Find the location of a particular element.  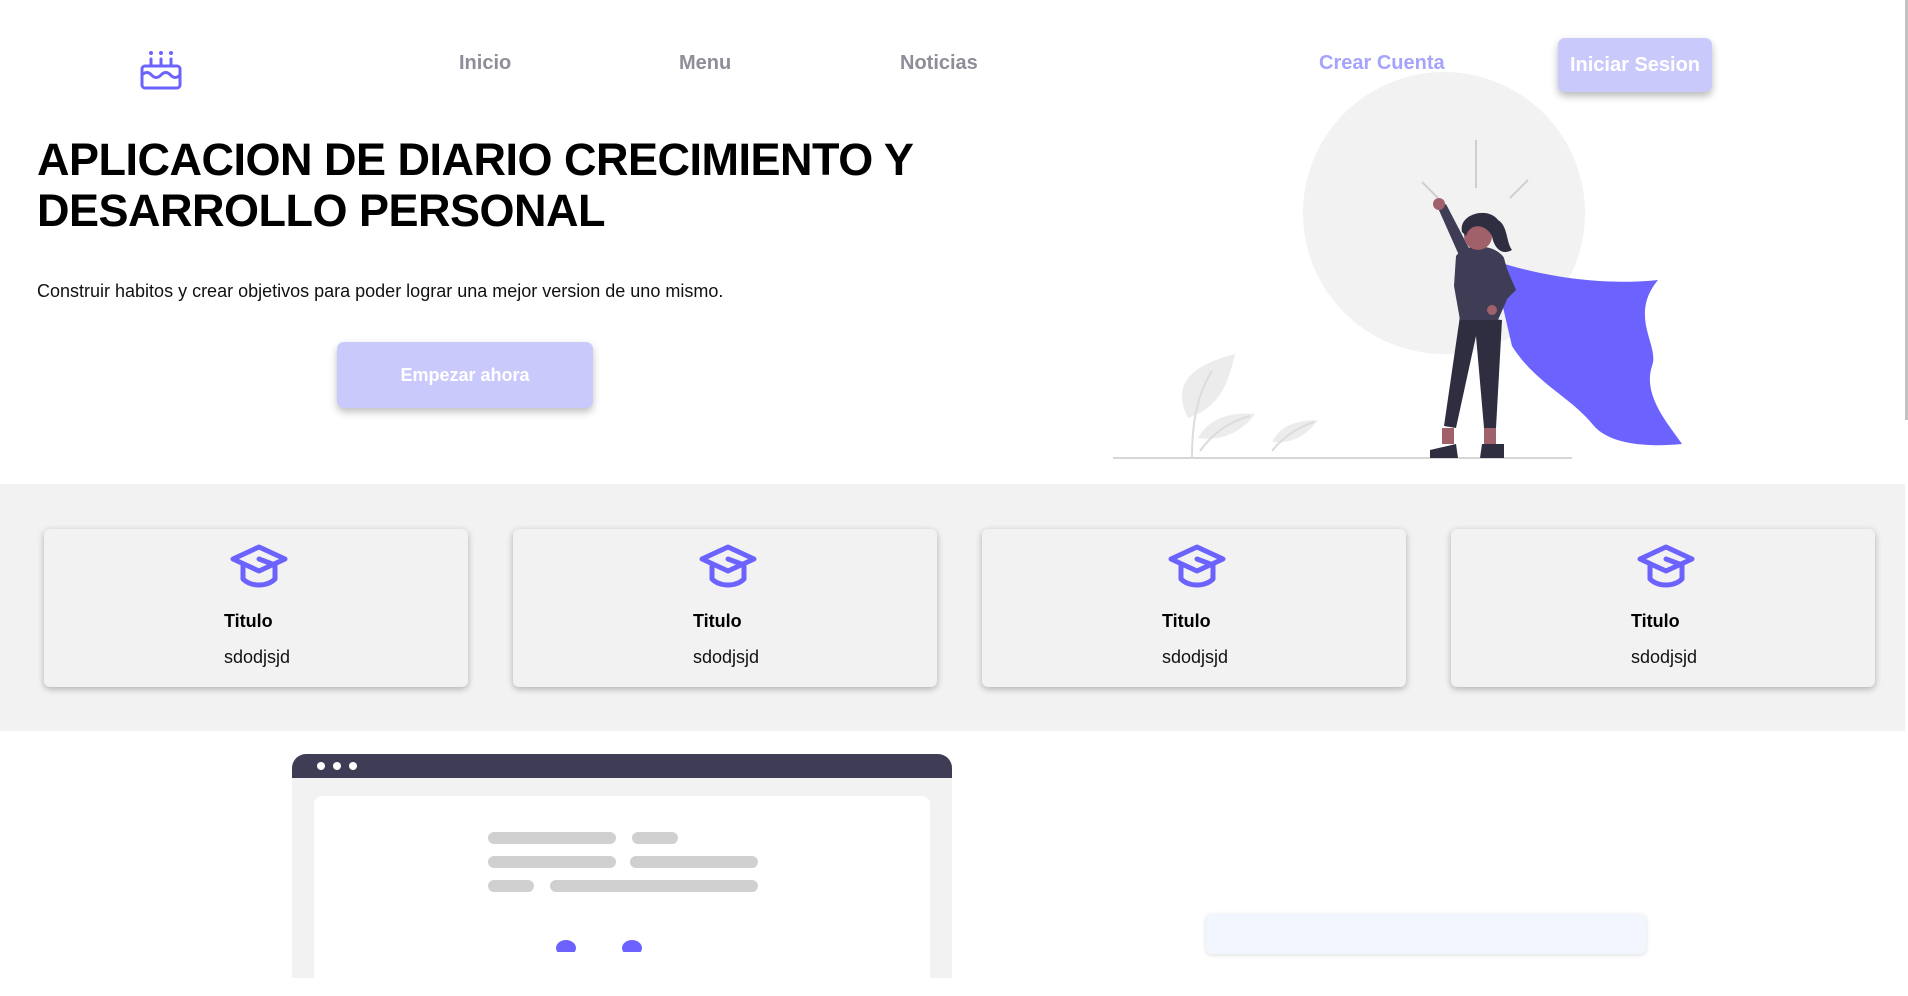

nav-link-noticias: Noticias is located at coordinates (939, 63).